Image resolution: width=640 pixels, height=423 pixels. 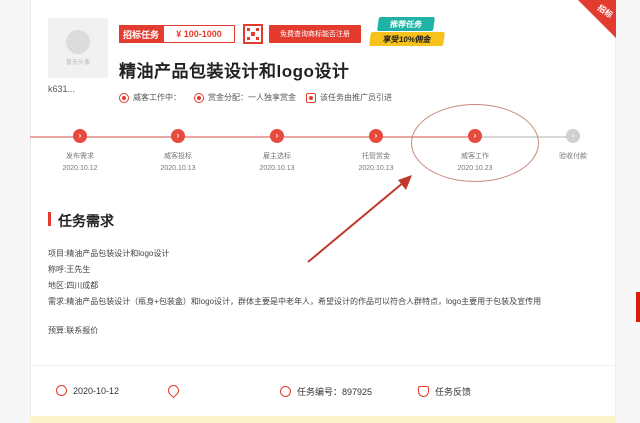 I want to click on req-region: 地区:四川成都, so click(x=73, y=285).